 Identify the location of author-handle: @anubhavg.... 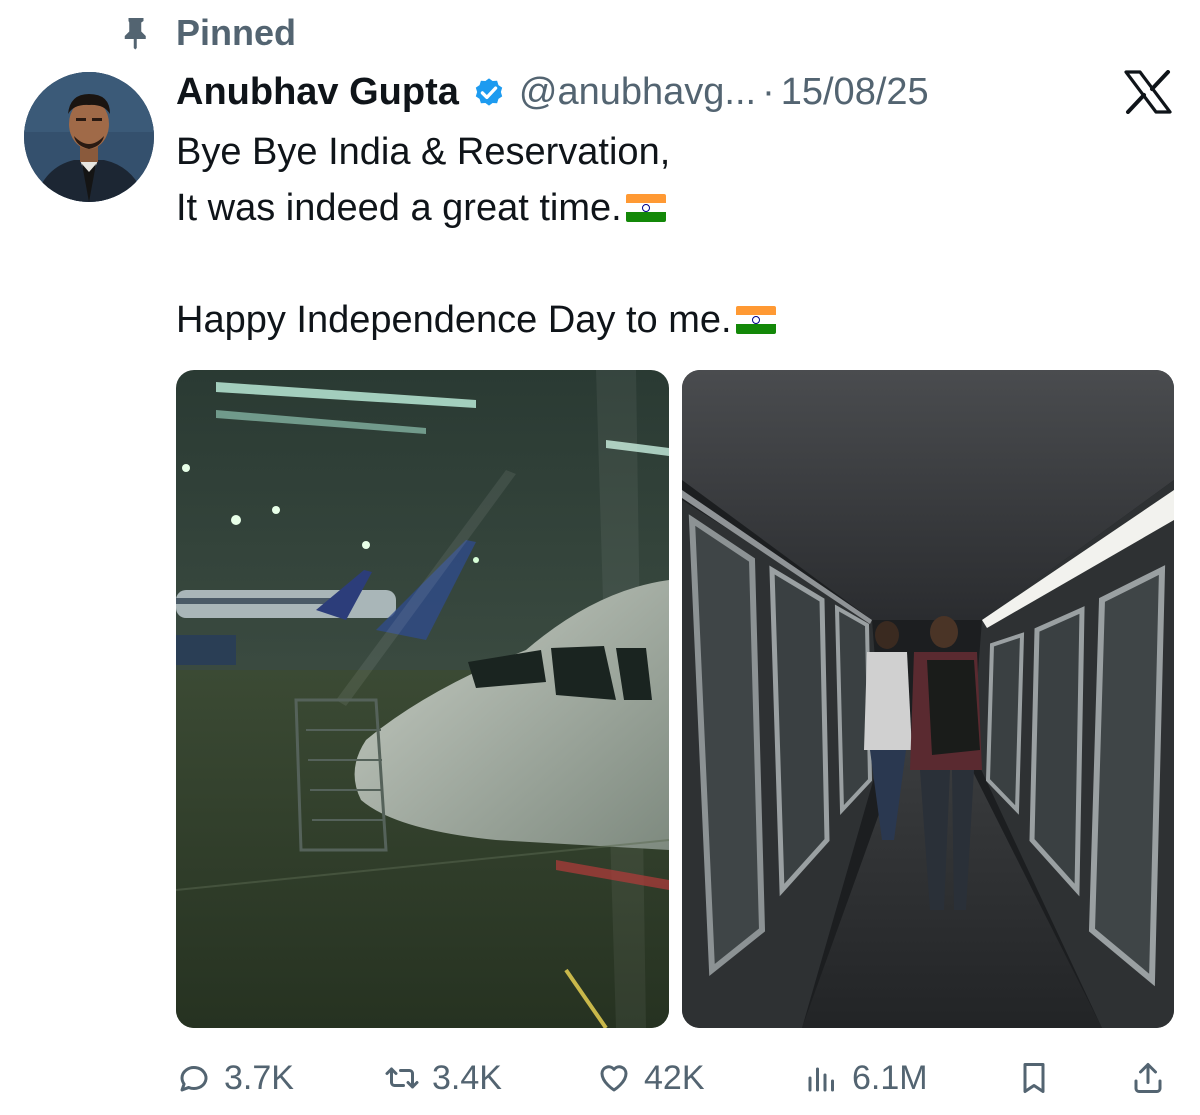
(637, 92).